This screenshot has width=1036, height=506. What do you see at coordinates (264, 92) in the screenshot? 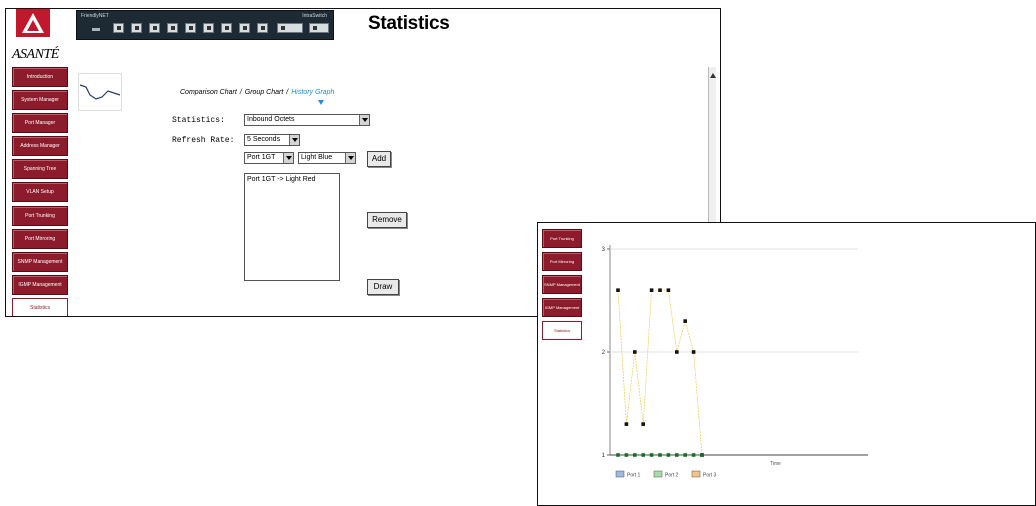
I see `breadcrumb-group-chart: Group Chart` at bounding box center [264, 92].